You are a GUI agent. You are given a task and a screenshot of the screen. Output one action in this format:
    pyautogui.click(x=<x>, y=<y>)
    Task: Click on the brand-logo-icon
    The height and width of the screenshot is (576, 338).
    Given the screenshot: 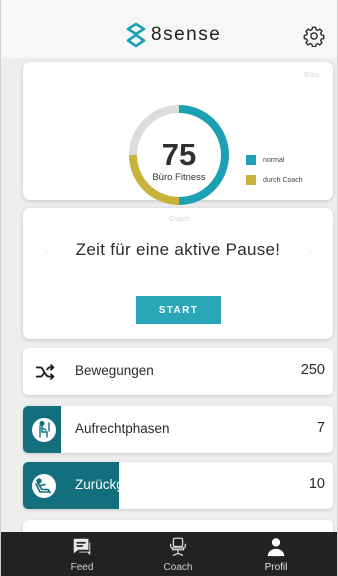 What is the action you would take?
    pyautogui.click(x=136, y=35)
    